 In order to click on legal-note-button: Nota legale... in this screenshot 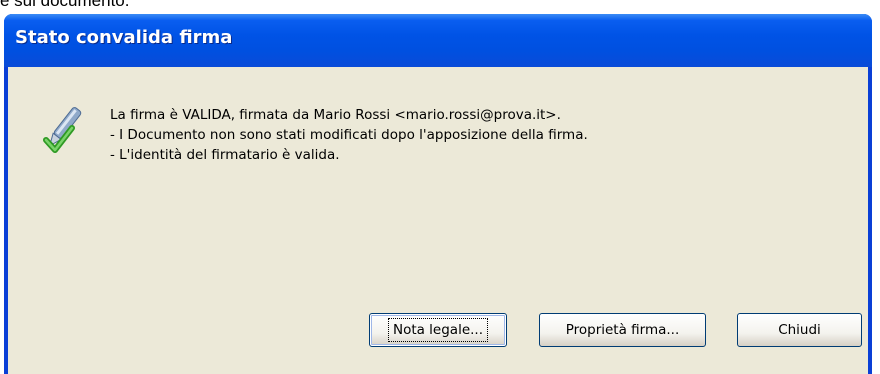, I will do `click(438, 330)`.